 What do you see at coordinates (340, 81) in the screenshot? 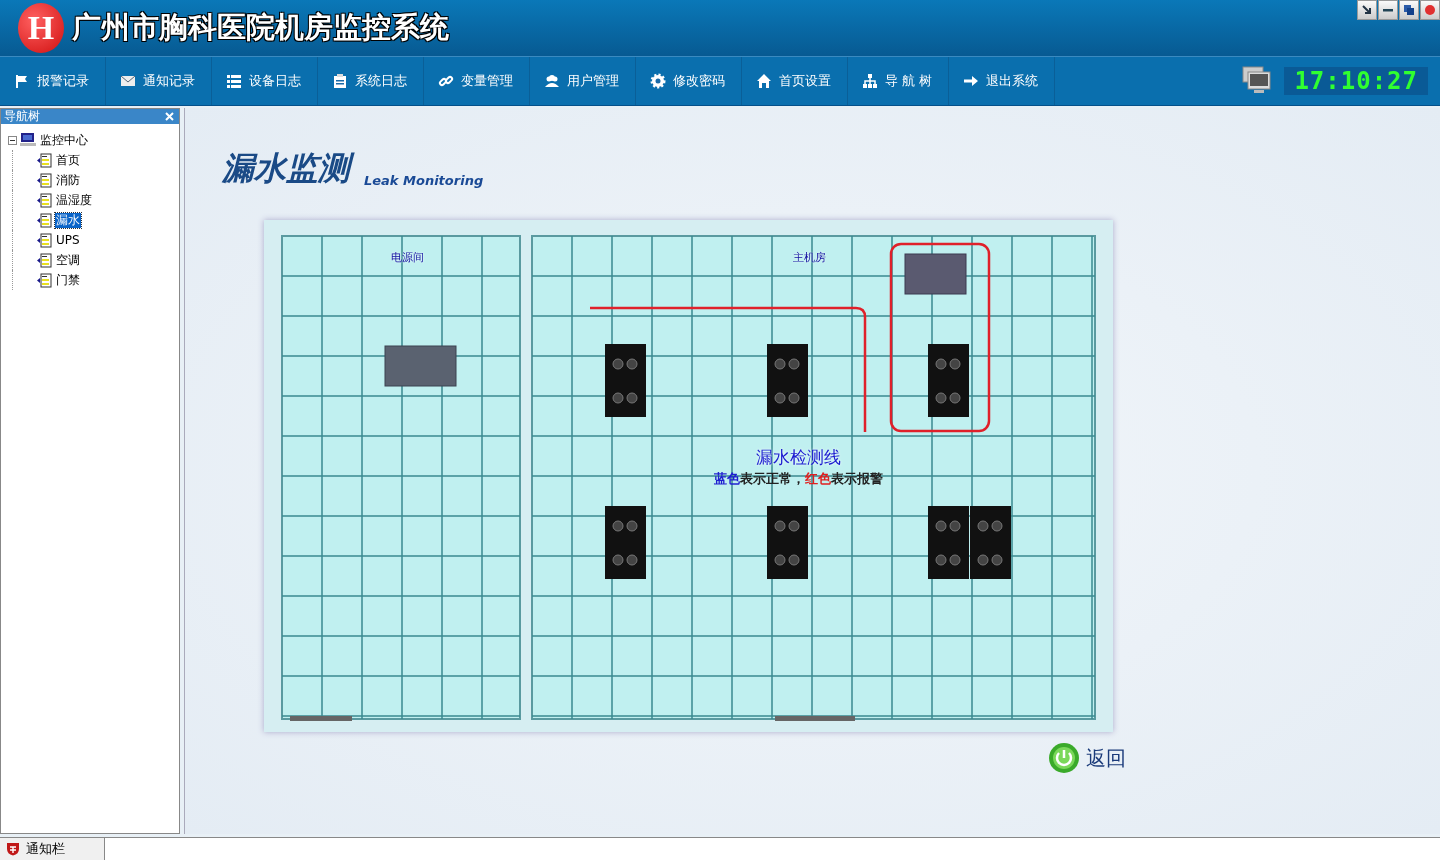
I see `clipboard-icon` at bounding box center [340, 81].